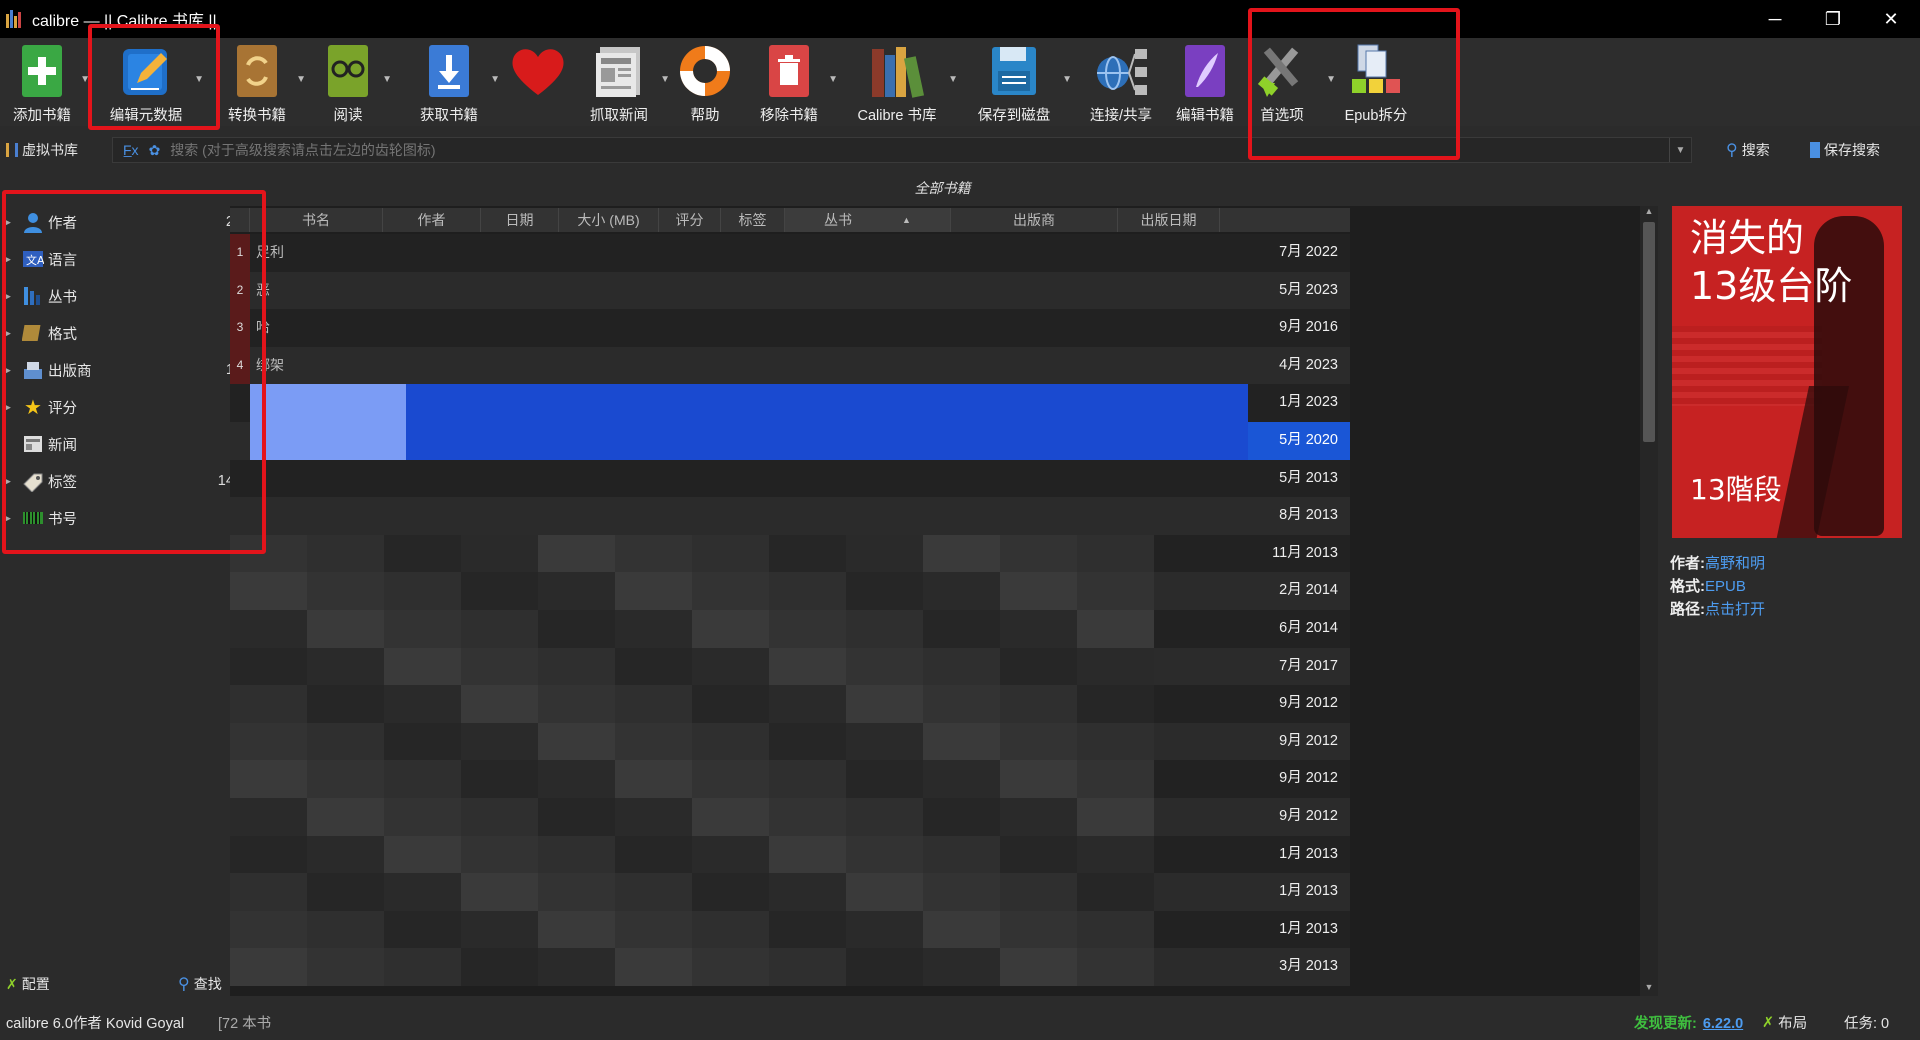 The height and width of the screenshot is (1040, 1920). What do you see at coordinates (1331, 79) in the screenshot?
I see `preferences-dropdown-arrow: ▼` at bounding box center [1331, 79].